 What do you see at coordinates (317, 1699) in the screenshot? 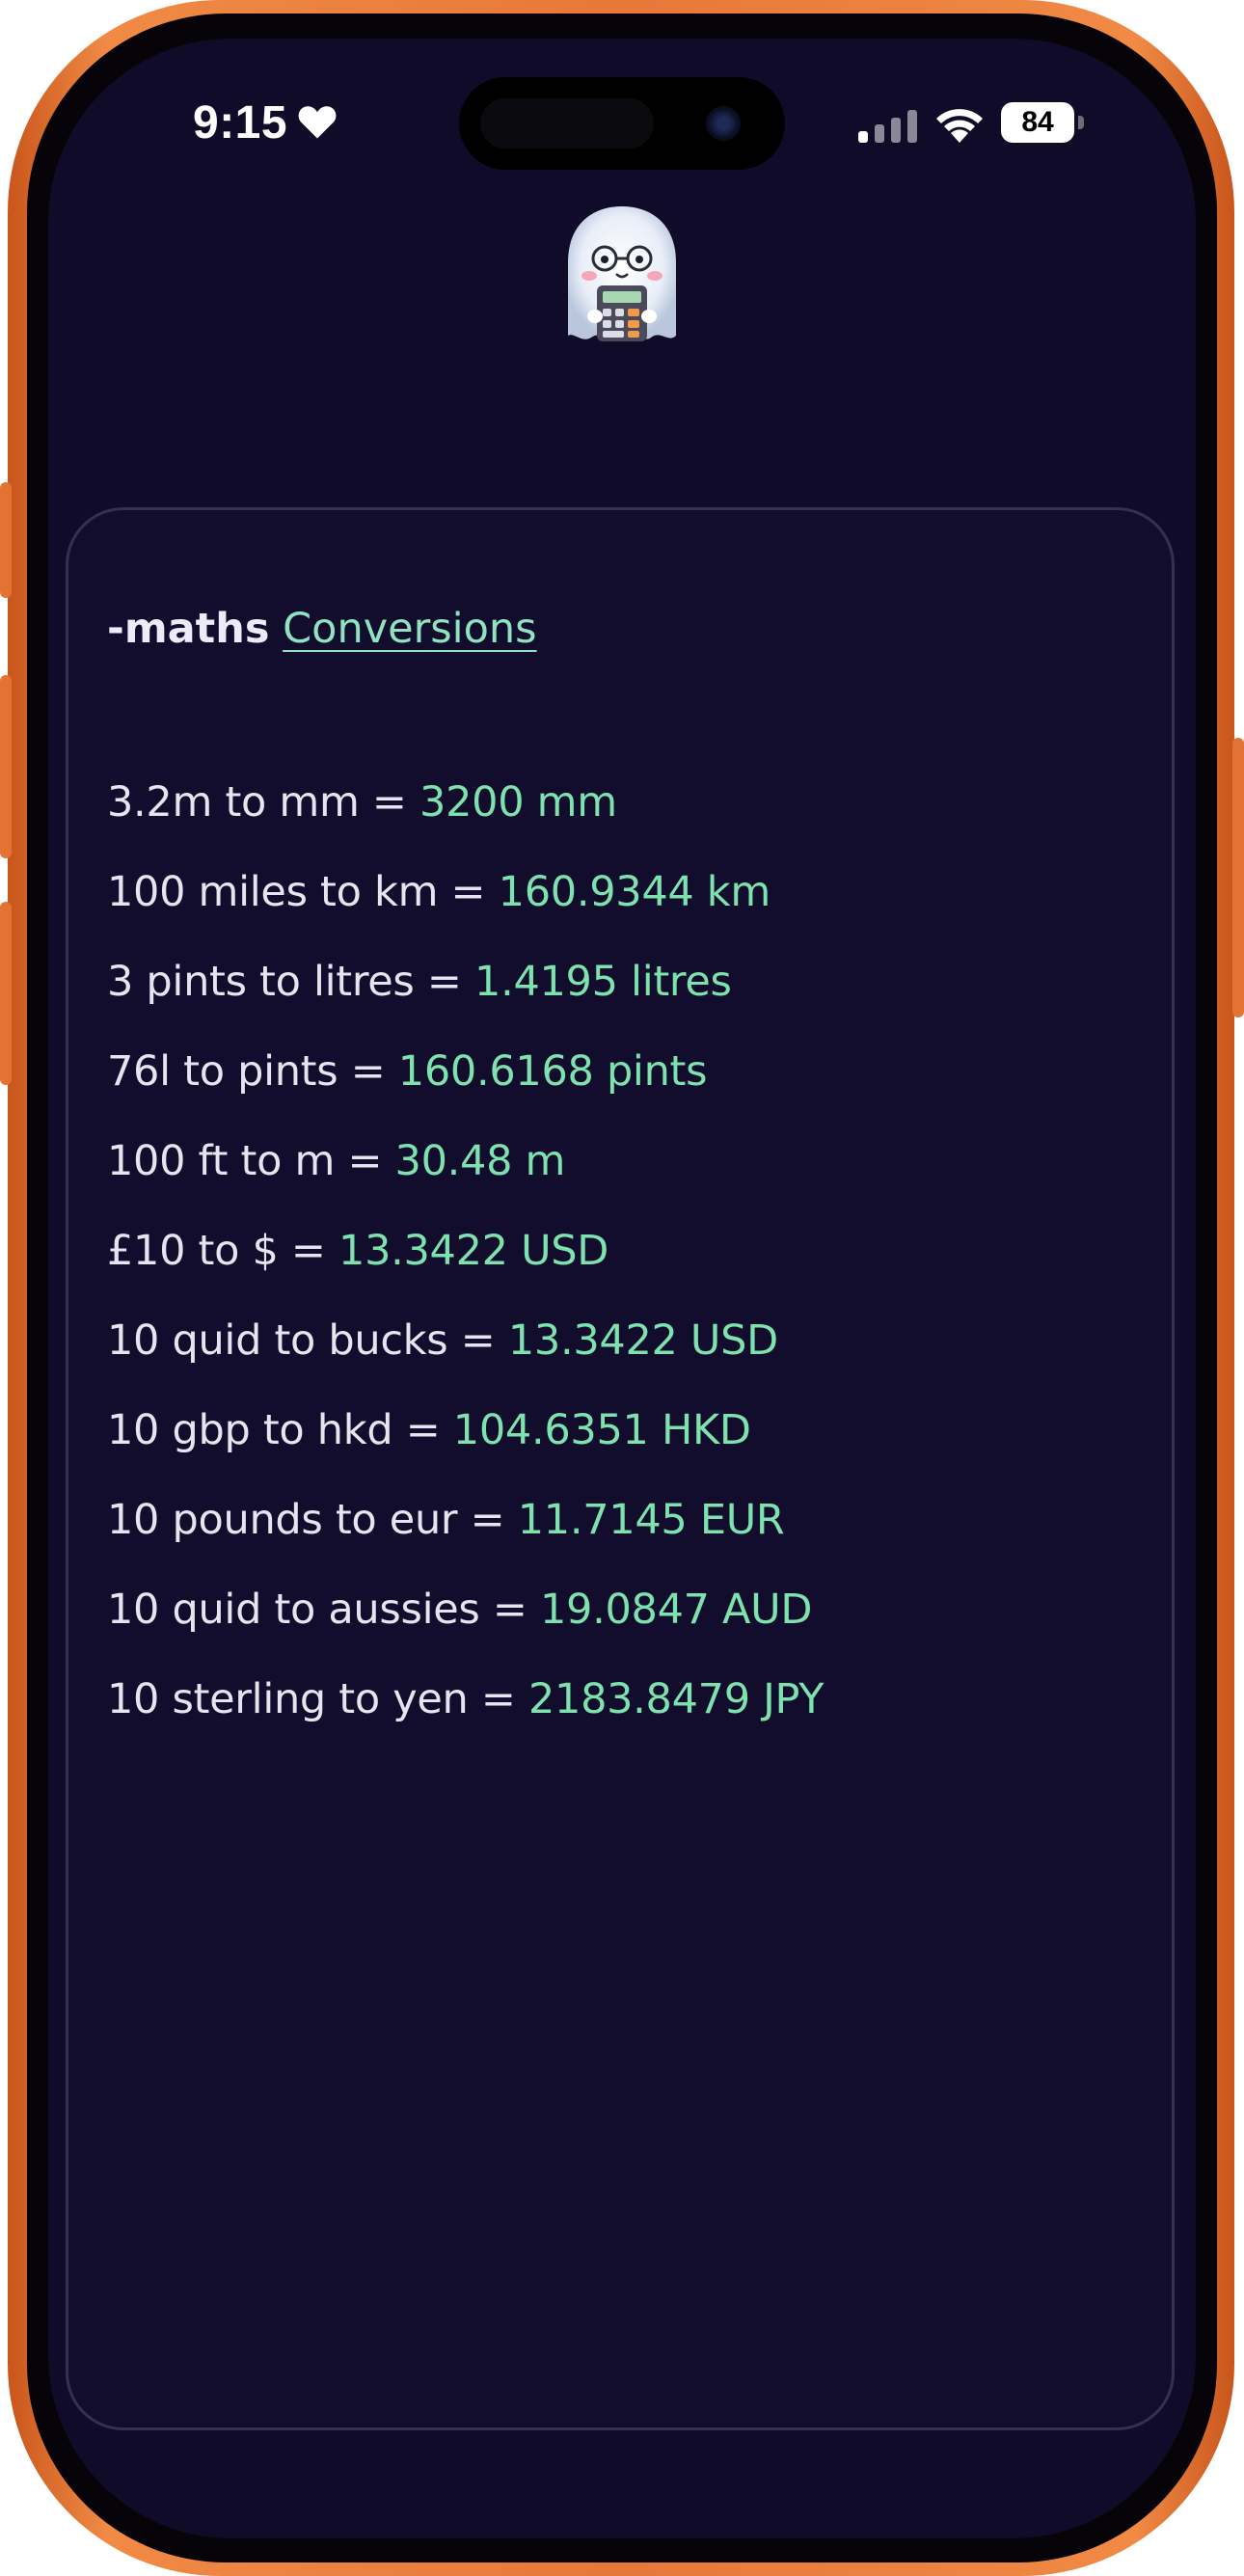
I see `conversion-query: 10 sterling to yen =` at bounding box center [317, 1699].